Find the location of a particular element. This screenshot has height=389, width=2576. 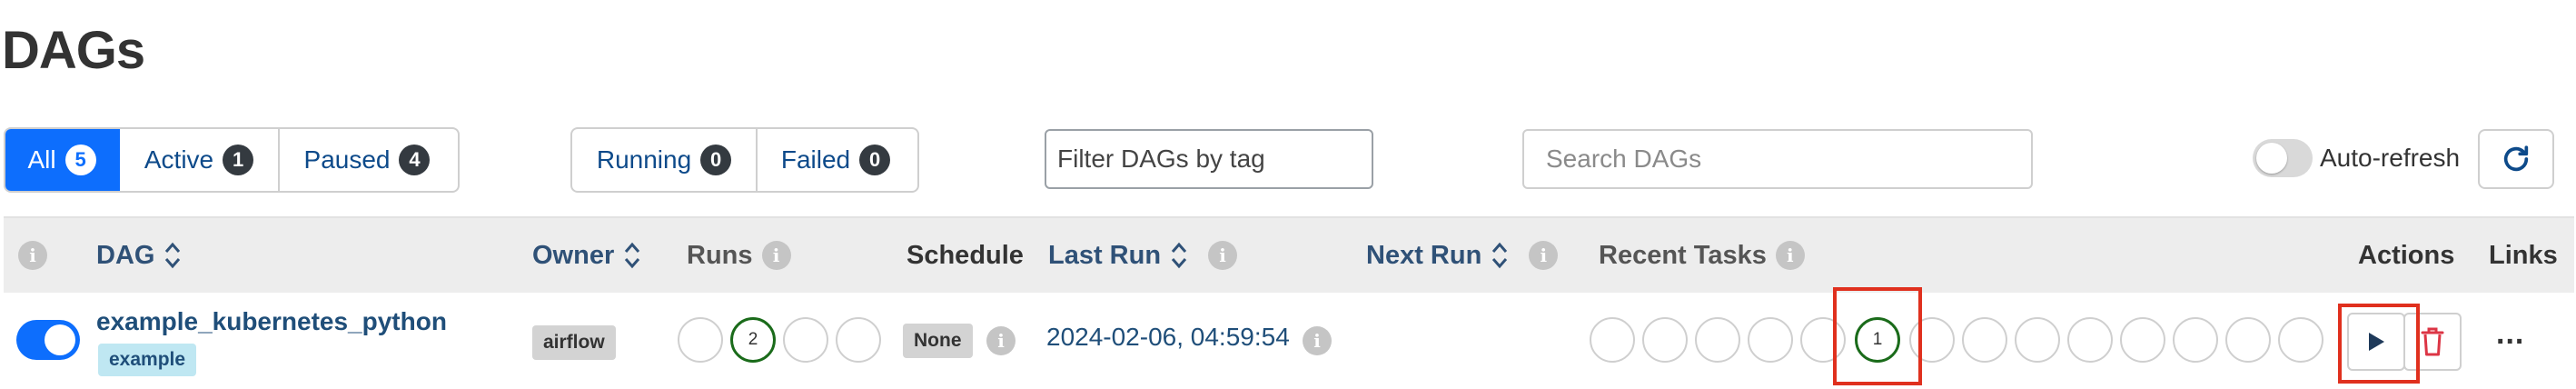

dag-pause-toggle is located at coordinates (48, 340).